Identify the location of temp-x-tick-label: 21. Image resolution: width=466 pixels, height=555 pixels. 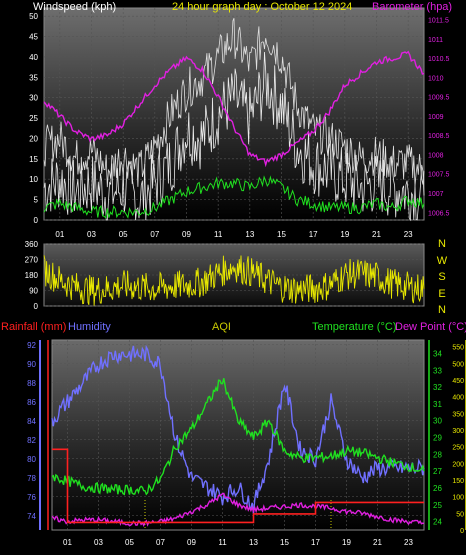
(377, 542).